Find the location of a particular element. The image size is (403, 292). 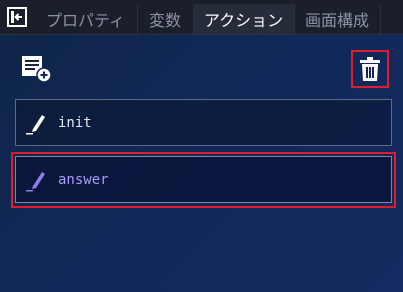

delete-action-button is located at coordinates (370, 69).